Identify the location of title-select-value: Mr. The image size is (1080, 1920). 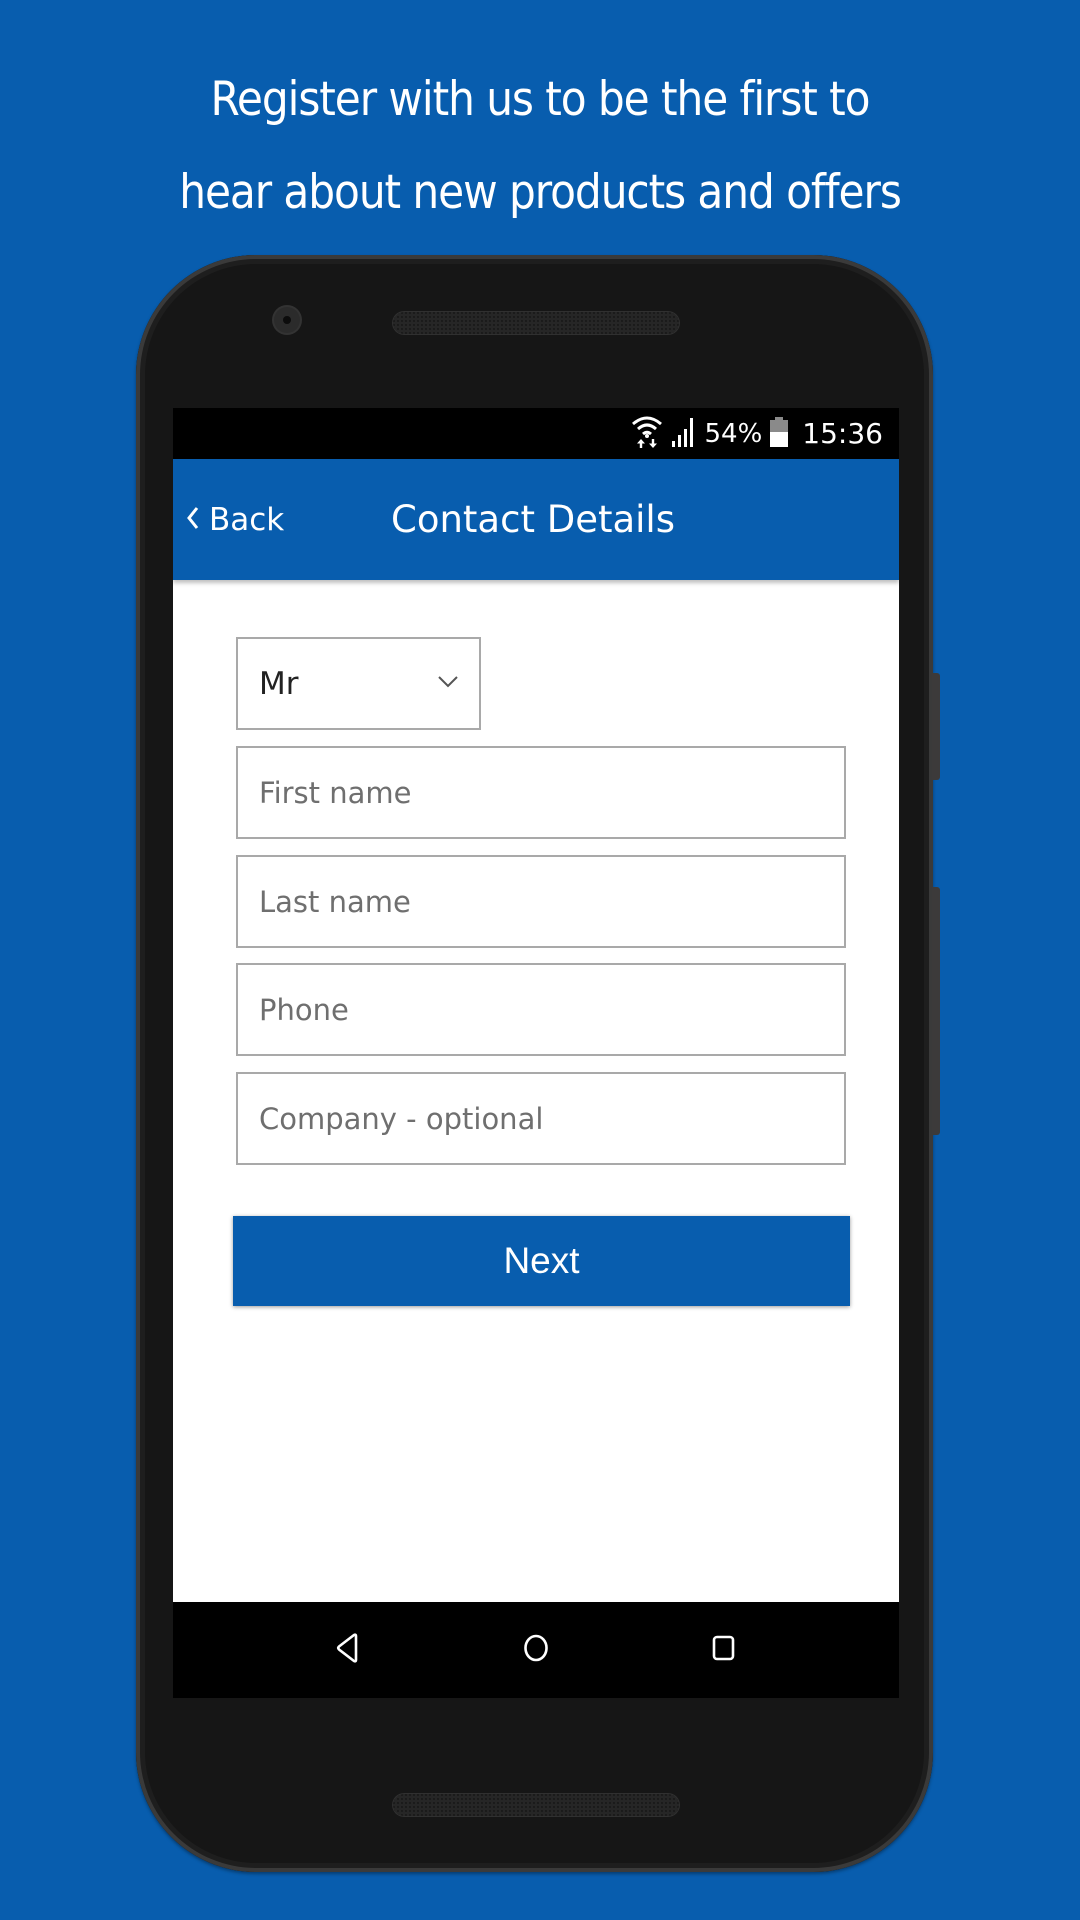
(279, 683).